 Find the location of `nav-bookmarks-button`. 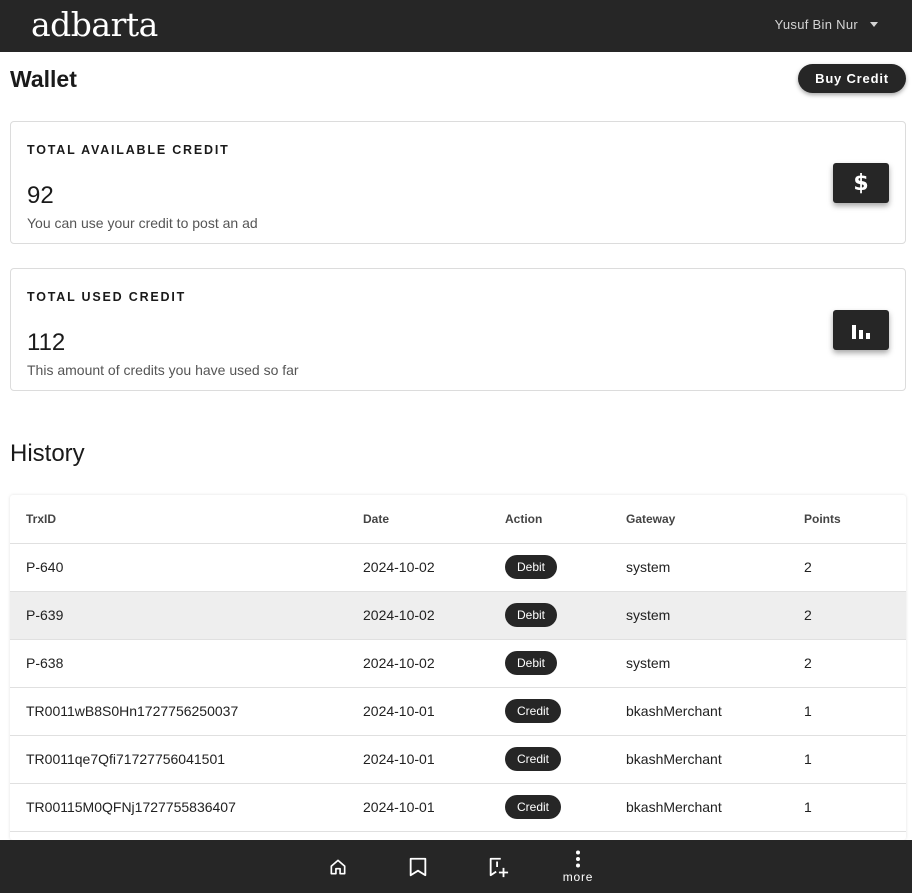

nav-bookmarks-button is located at coordinates (418, 866).